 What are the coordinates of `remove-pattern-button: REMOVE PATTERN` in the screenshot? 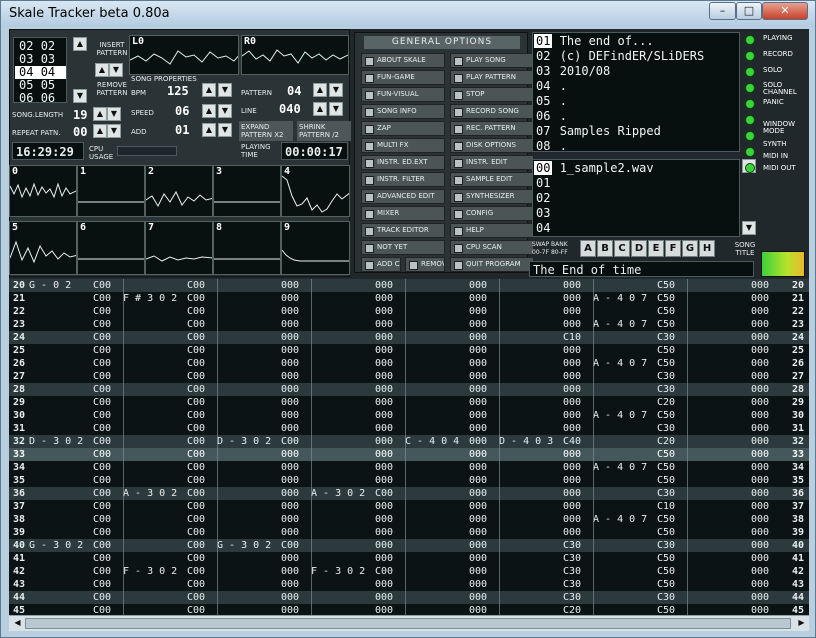 It's located at (112, 89).